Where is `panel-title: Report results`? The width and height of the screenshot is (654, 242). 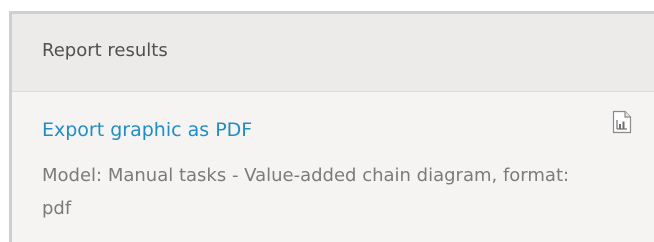
panel-title: Report results is located at coordinates (105, 50).